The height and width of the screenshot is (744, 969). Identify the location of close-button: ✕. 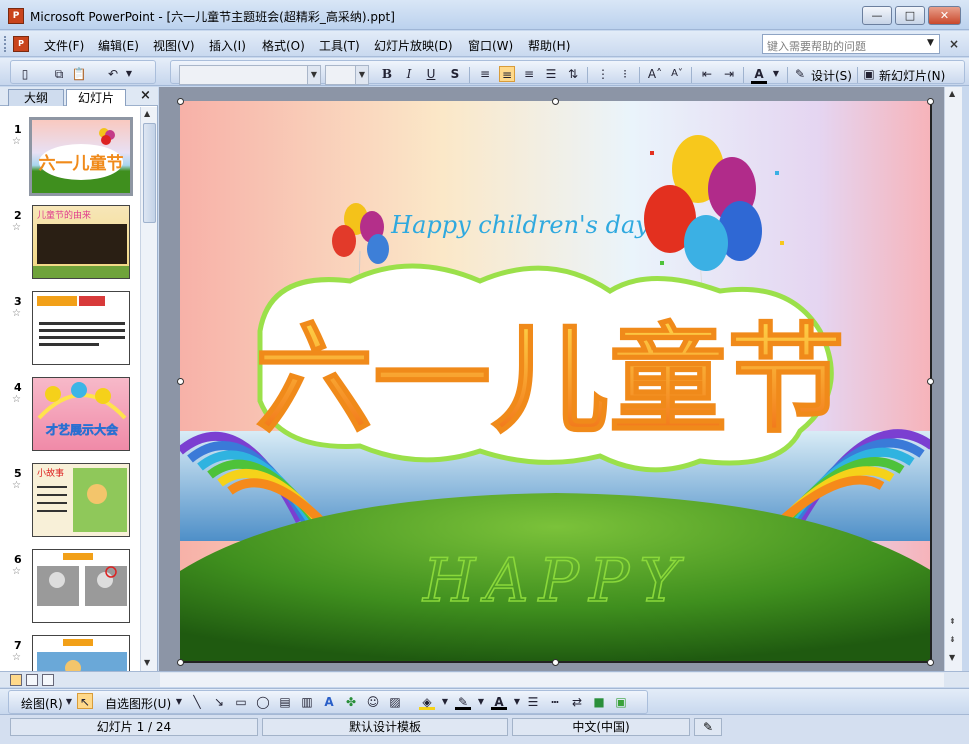
(944, 15).